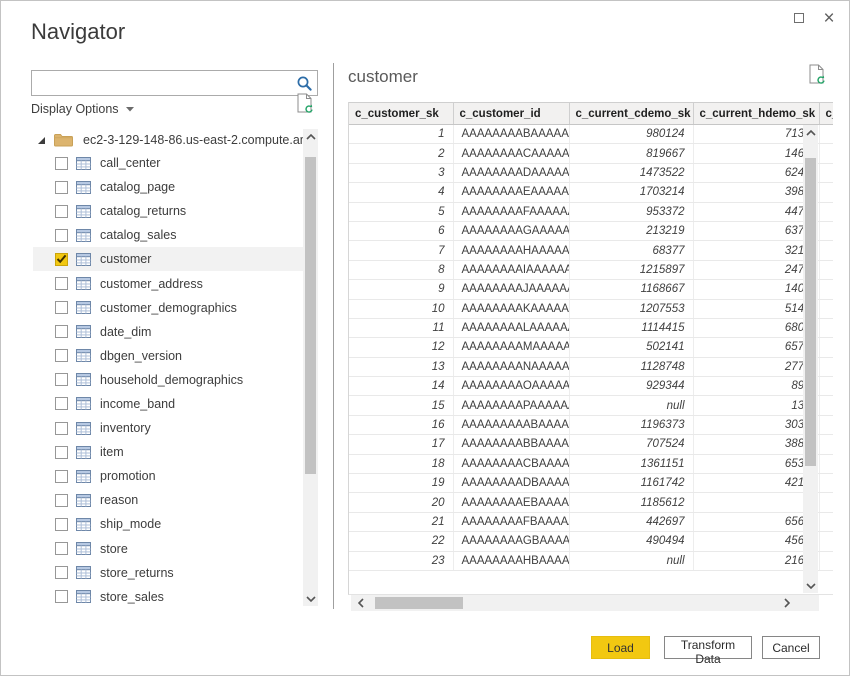  I want to click on scroll-left-button, so click(360, 603).